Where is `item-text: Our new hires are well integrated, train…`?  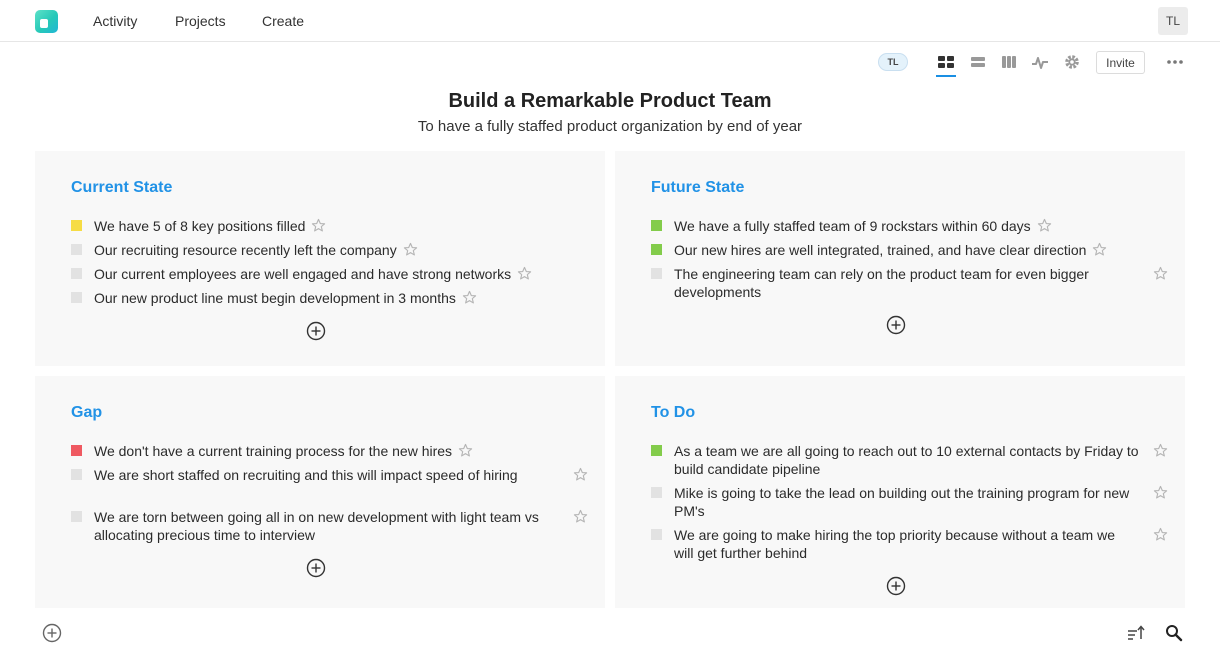
item-text: Our new hires are well integrated, train… is located at coordinates (880, 250).